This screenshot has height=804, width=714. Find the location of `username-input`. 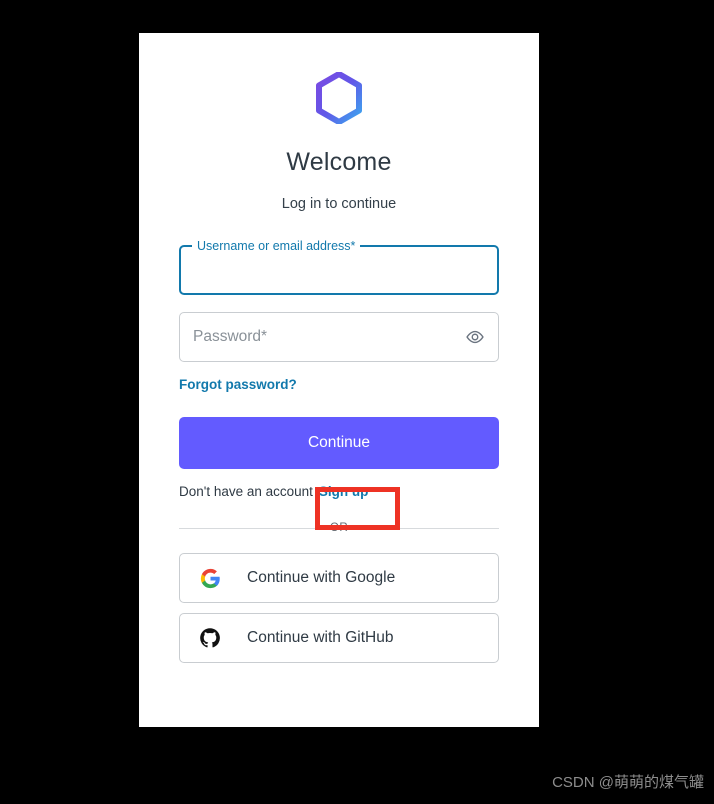

username-input is located at coordinates (339, 270).